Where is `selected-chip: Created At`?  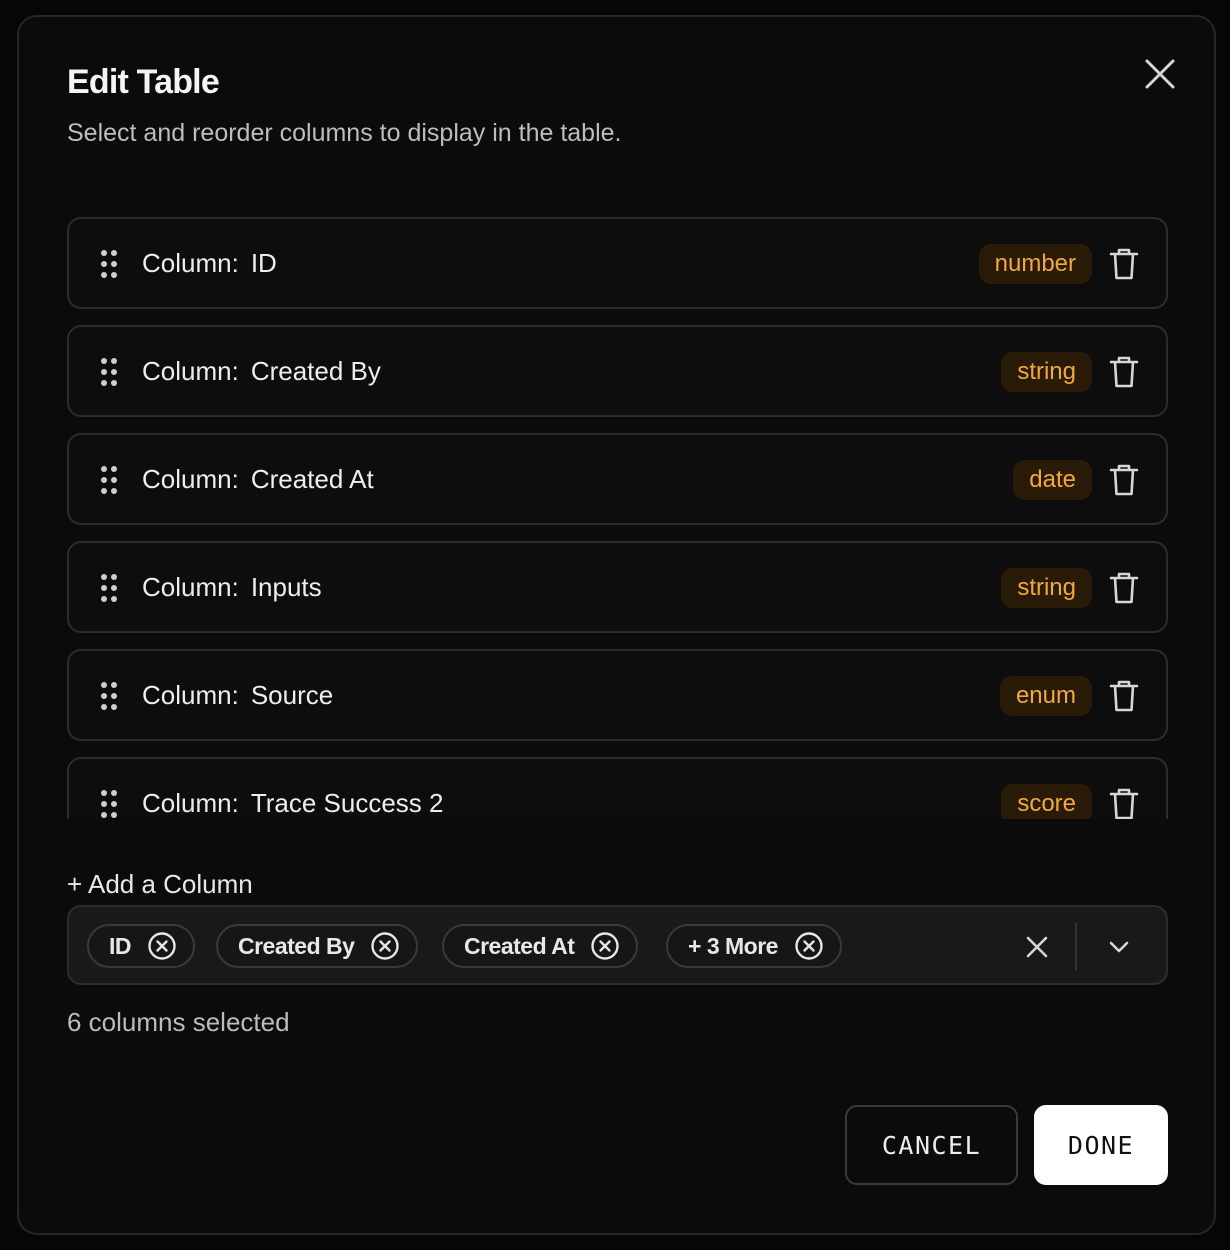 selected-chip: Created At is located at coordinates (540, 946).